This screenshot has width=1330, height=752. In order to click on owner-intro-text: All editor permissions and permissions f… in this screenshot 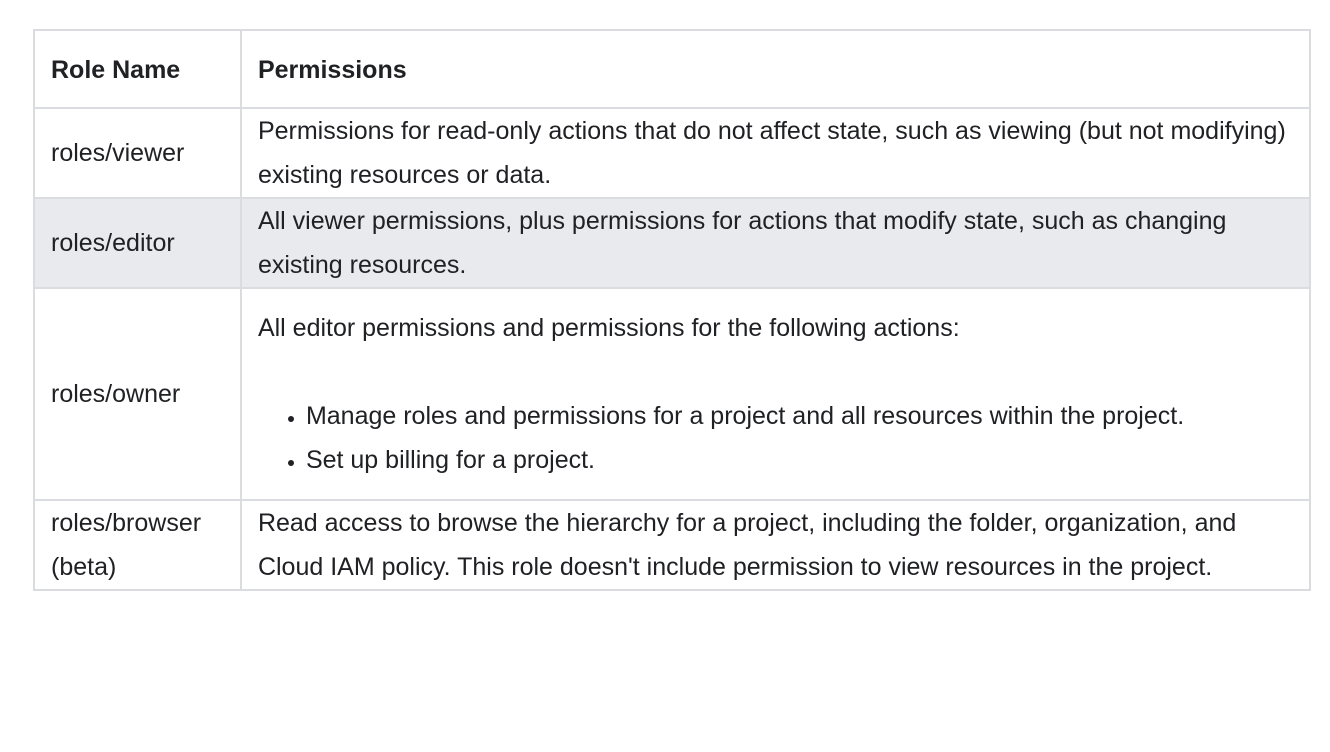, I will do `click(608, 328)`.